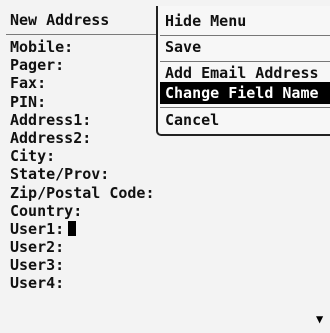 Image resolution: width=330 pixels, height=333 pixels. Describe the element at coordinates (82, 265) in the screenshot. I see `field-user3: User3:` at that location.